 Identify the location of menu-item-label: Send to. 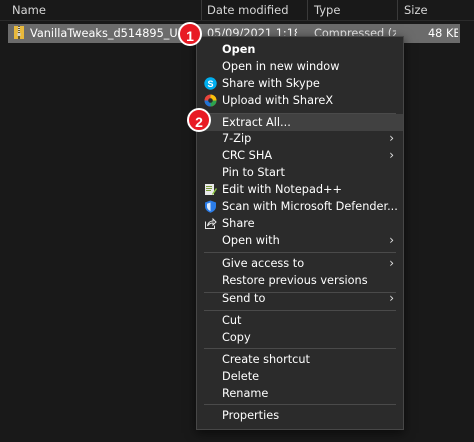
(244, 298).